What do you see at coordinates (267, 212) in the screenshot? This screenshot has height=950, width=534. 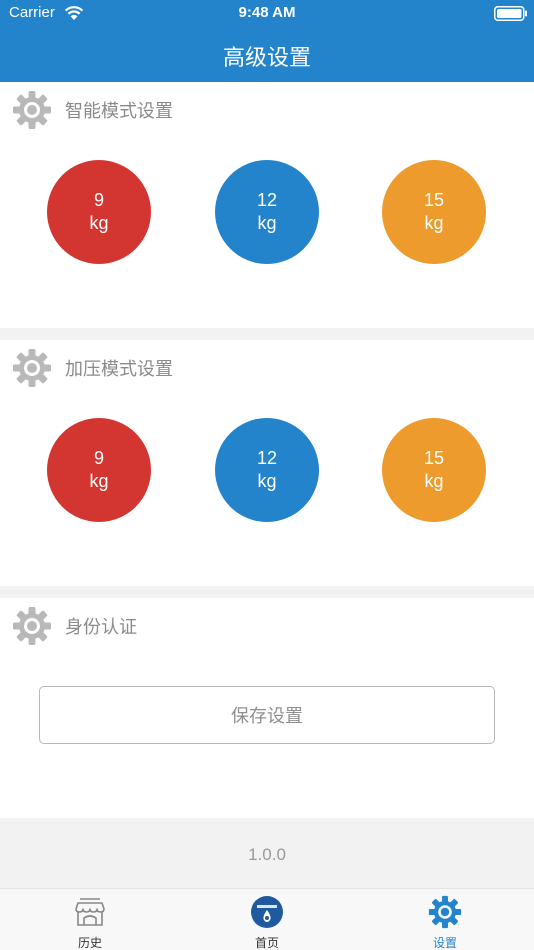 I see `smart-mode-option-12kg: 12 kg` at bounding box center [267, 212].